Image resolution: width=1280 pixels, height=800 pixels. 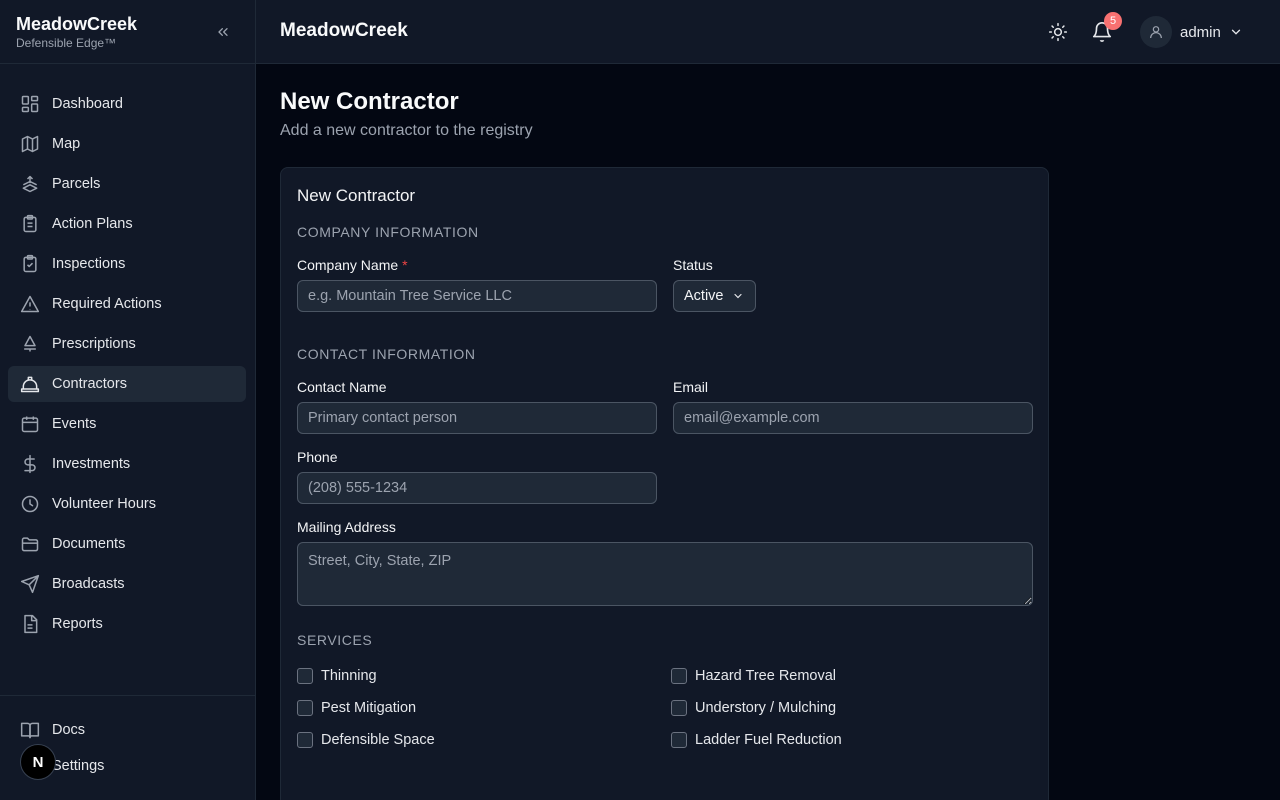 I want to click on sidebar-item-label: Volunteer Hours, so click(x=104, y=504).